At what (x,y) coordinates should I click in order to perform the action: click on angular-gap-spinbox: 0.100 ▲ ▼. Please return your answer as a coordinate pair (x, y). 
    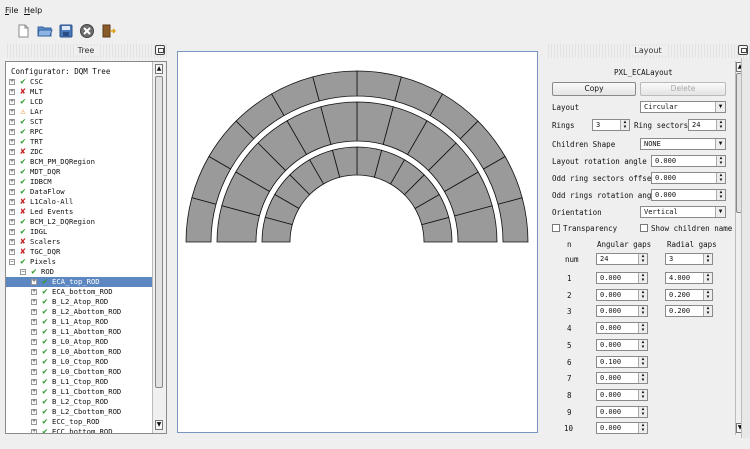
    Looking at the image, I should click on (622, 361).